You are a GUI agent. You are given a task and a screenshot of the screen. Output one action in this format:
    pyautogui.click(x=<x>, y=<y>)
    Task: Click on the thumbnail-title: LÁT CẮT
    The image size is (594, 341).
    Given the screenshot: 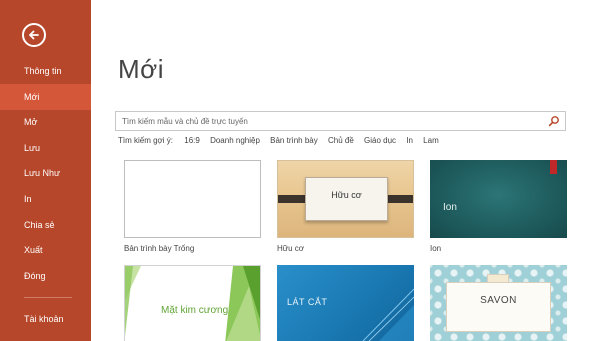 What is the action you would take?
    pyautogui.click(x=307, y=302)
    